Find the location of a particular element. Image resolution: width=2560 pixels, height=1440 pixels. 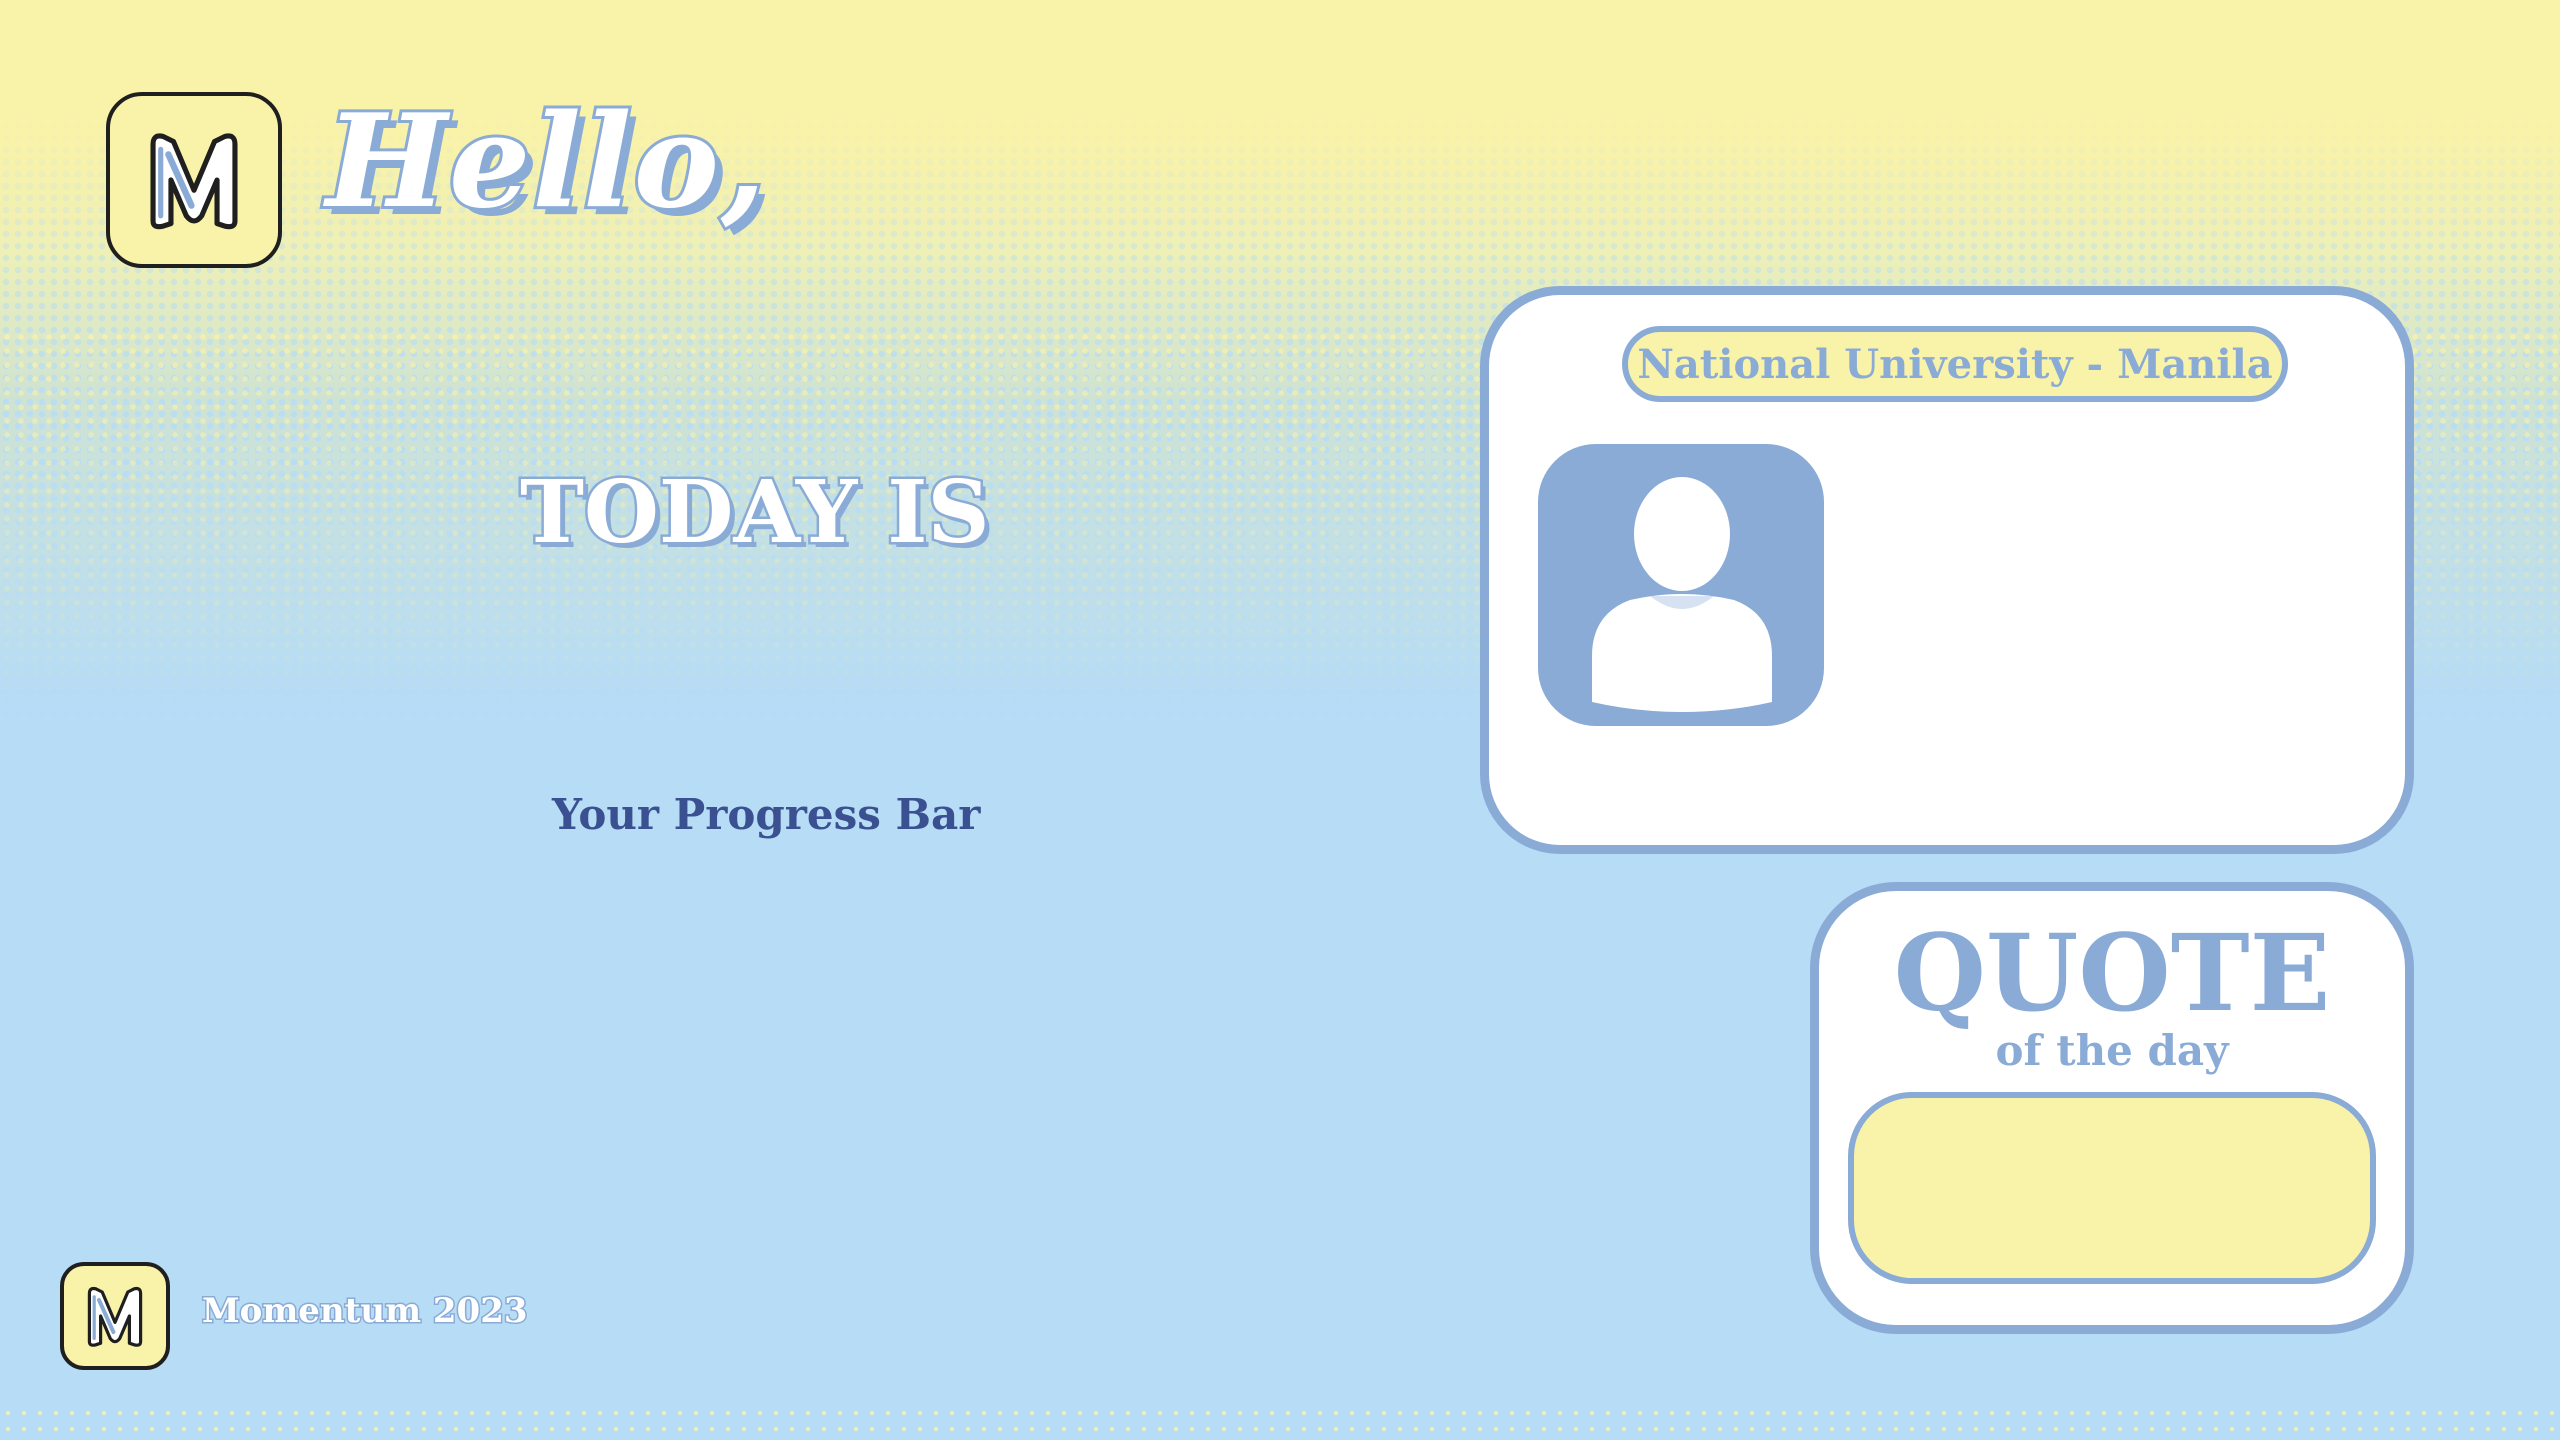

today-heading: TODAY IS is located at coordinates (755, 512).